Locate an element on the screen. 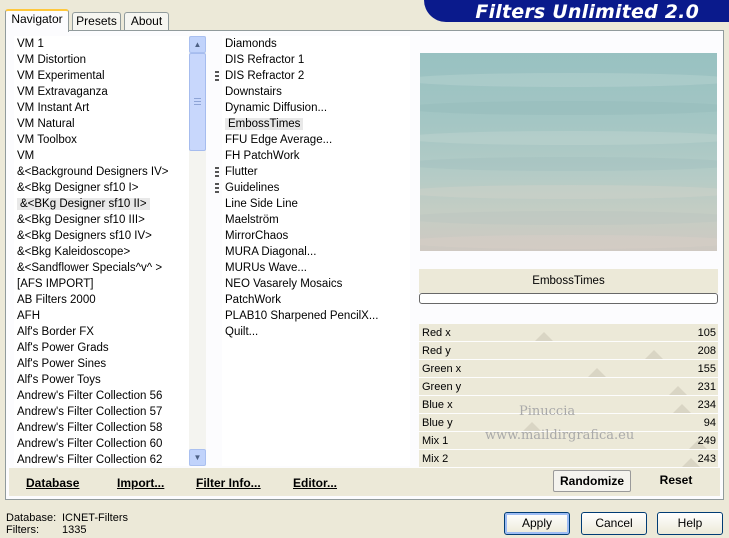  category-label: Alf's Power Grads is located at coordinates (63, 348).